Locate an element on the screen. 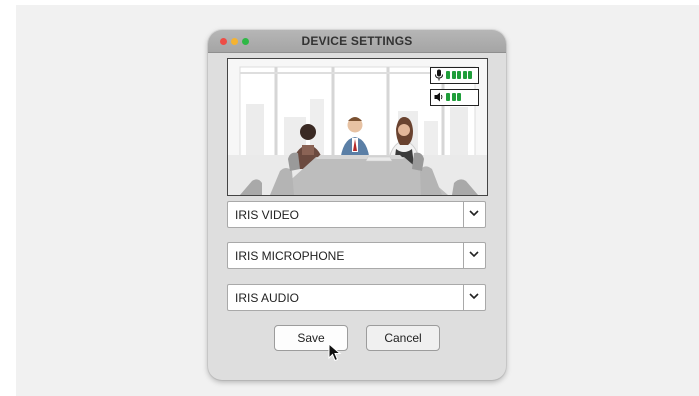 The height and width of the screenshot is (396, 699). video-device-dropdown-button is located at coordinates (474, 214).